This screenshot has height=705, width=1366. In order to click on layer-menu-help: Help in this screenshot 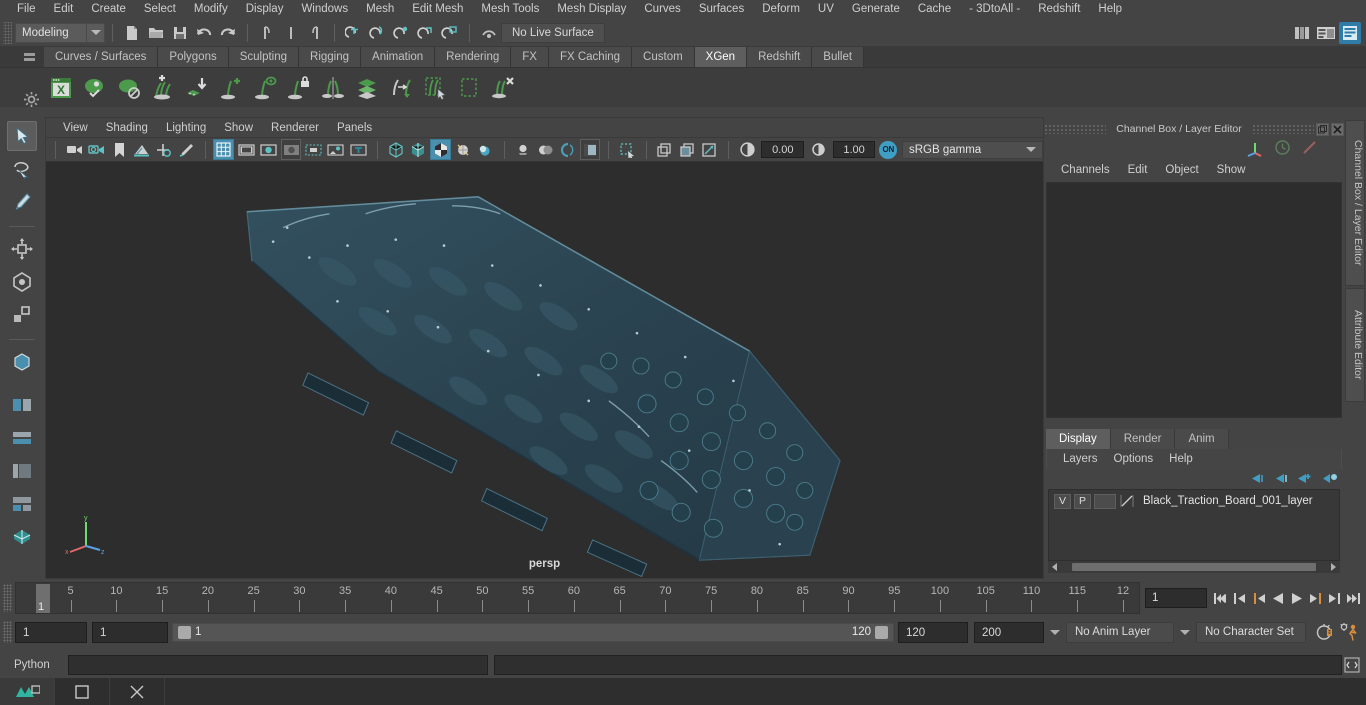, I will do `click(1181, 459)`.